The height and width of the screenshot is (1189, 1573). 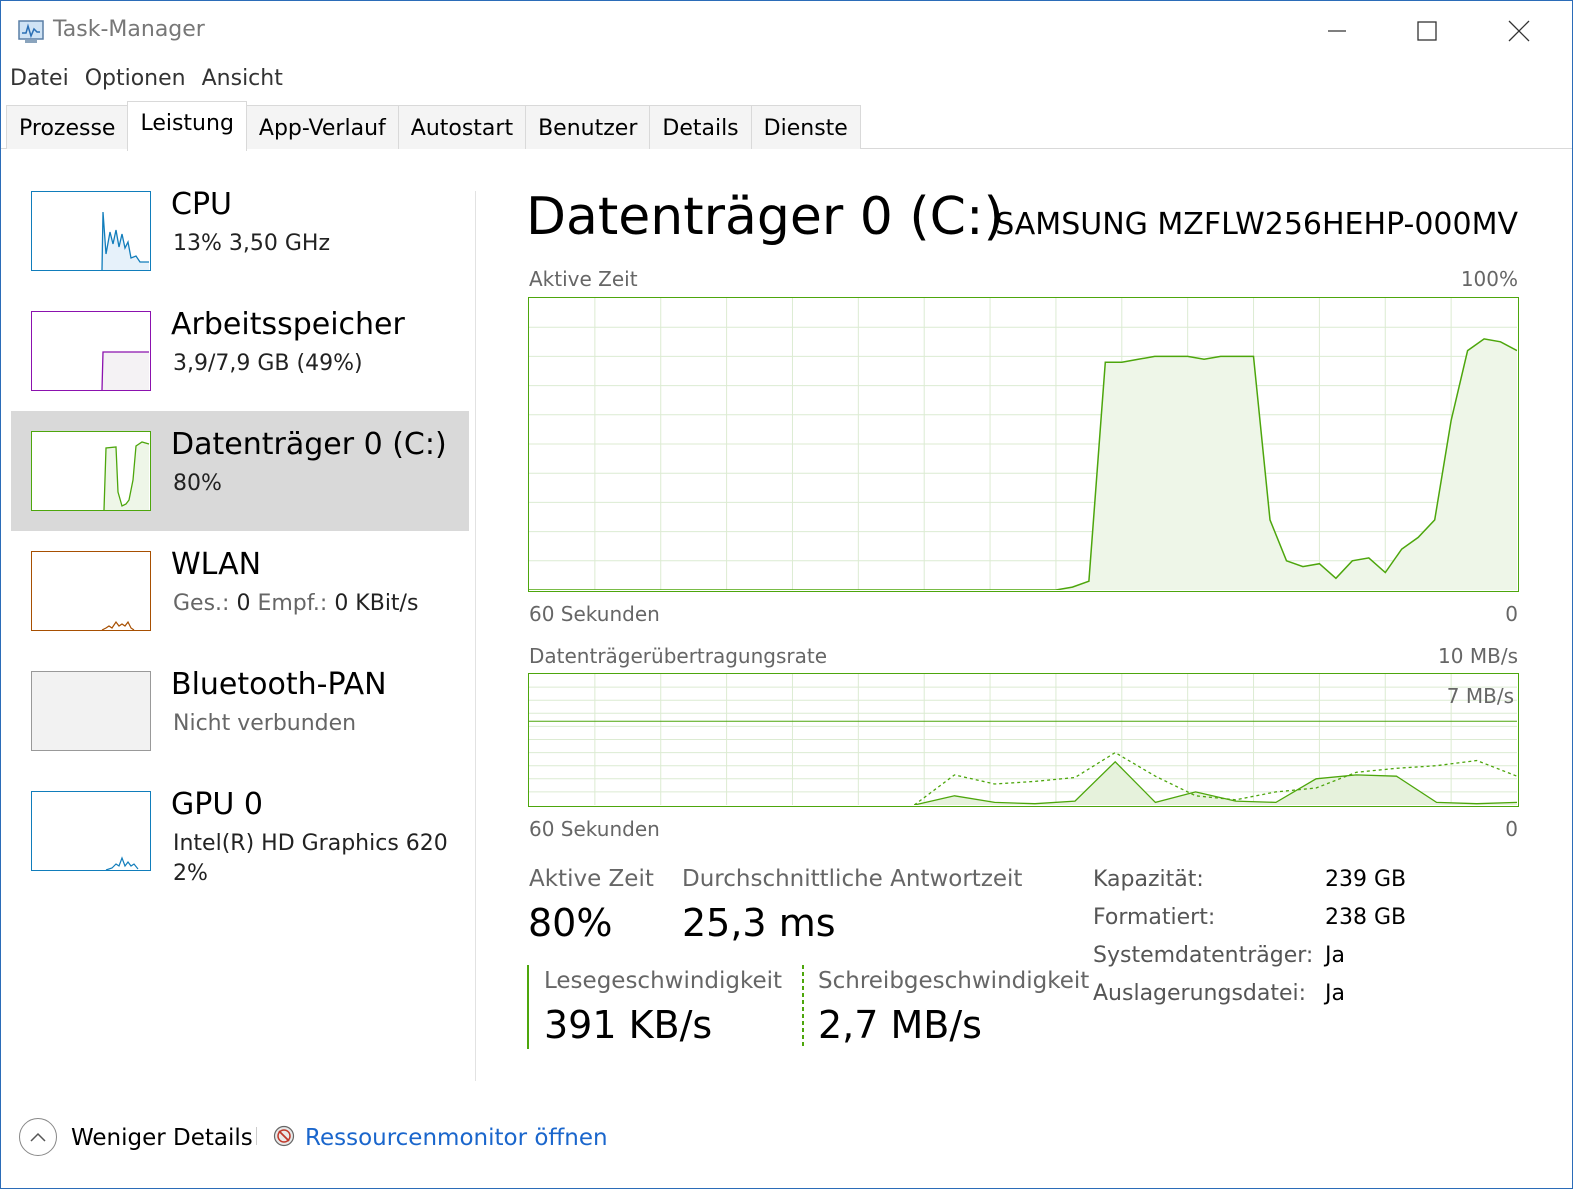 What do you see at coordinates (376, 603) in the screenshot?
I see `wlan-recv-value: 0 KBit/s` at bounding box center [376, 603].